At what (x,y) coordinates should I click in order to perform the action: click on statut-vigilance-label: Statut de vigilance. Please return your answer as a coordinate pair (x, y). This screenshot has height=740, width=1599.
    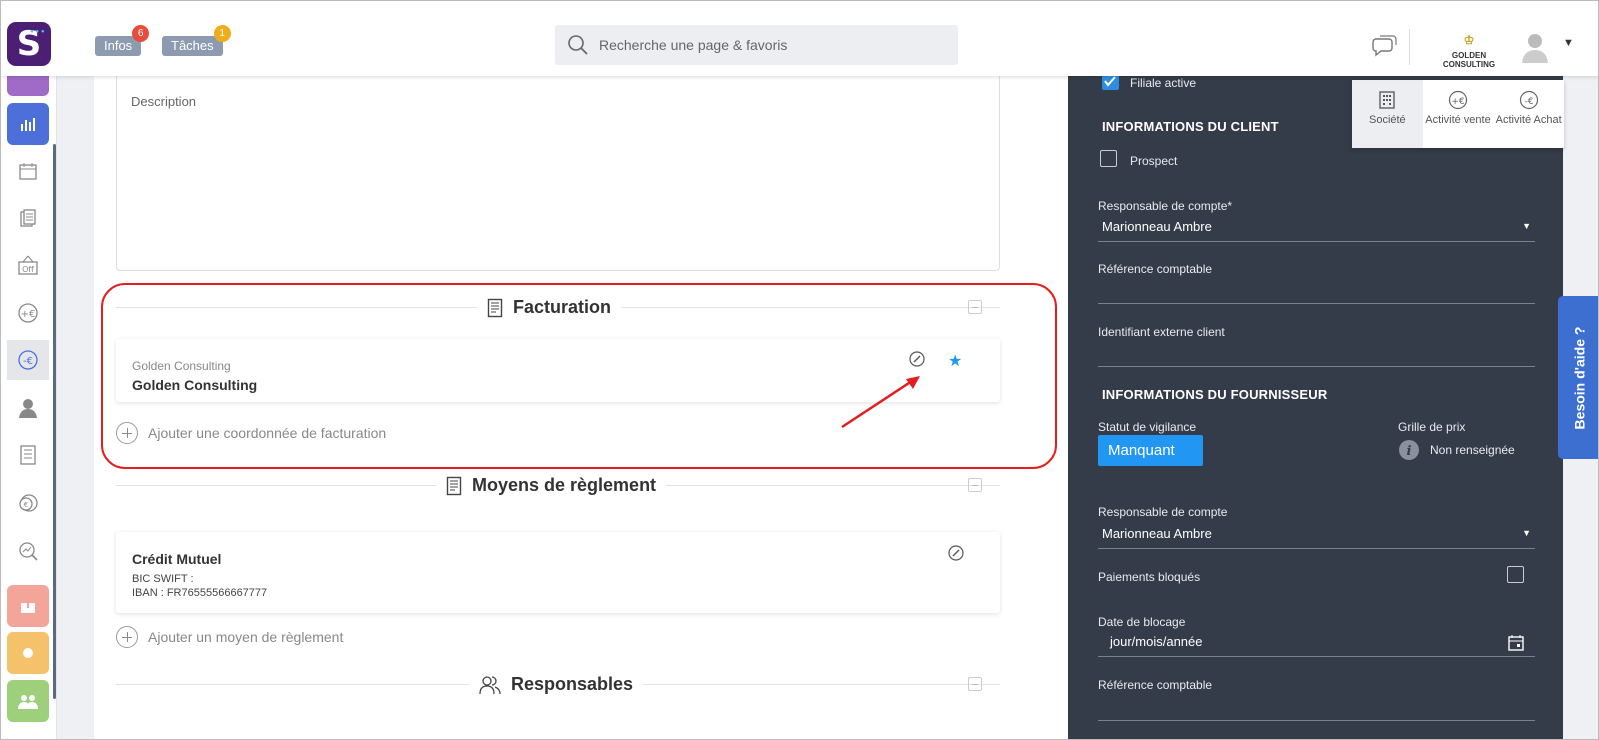
    Looking at the image, I should click on (1147, 427).